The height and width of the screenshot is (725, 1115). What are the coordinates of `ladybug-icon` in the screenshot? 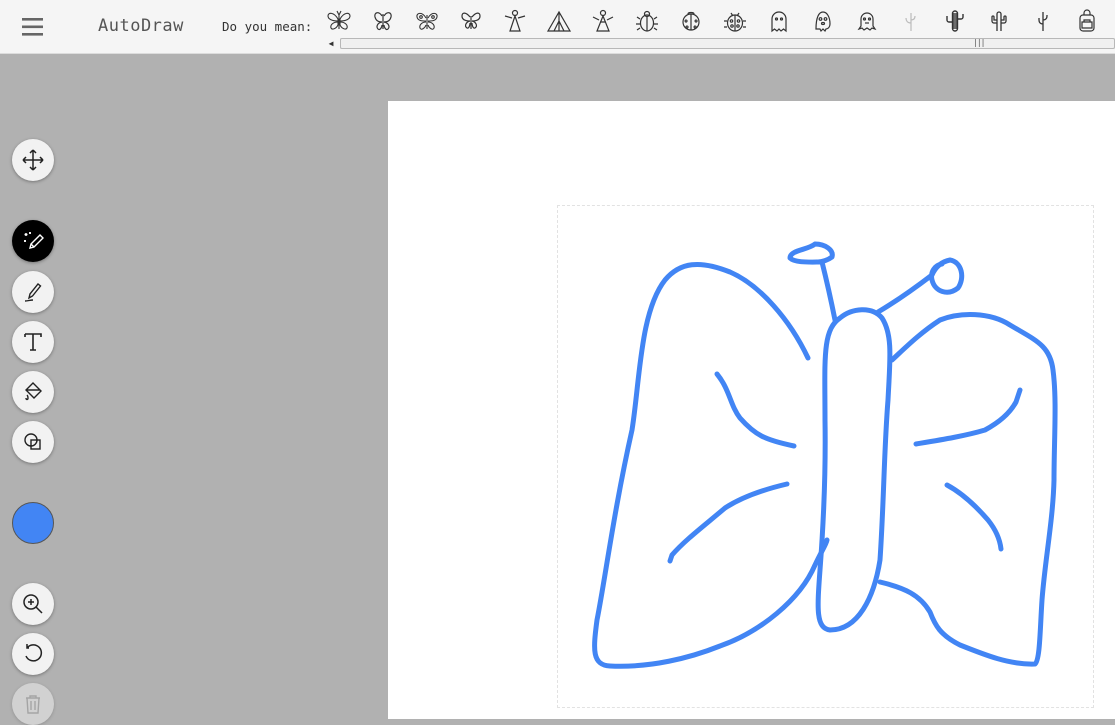 It's located at (735, 21).